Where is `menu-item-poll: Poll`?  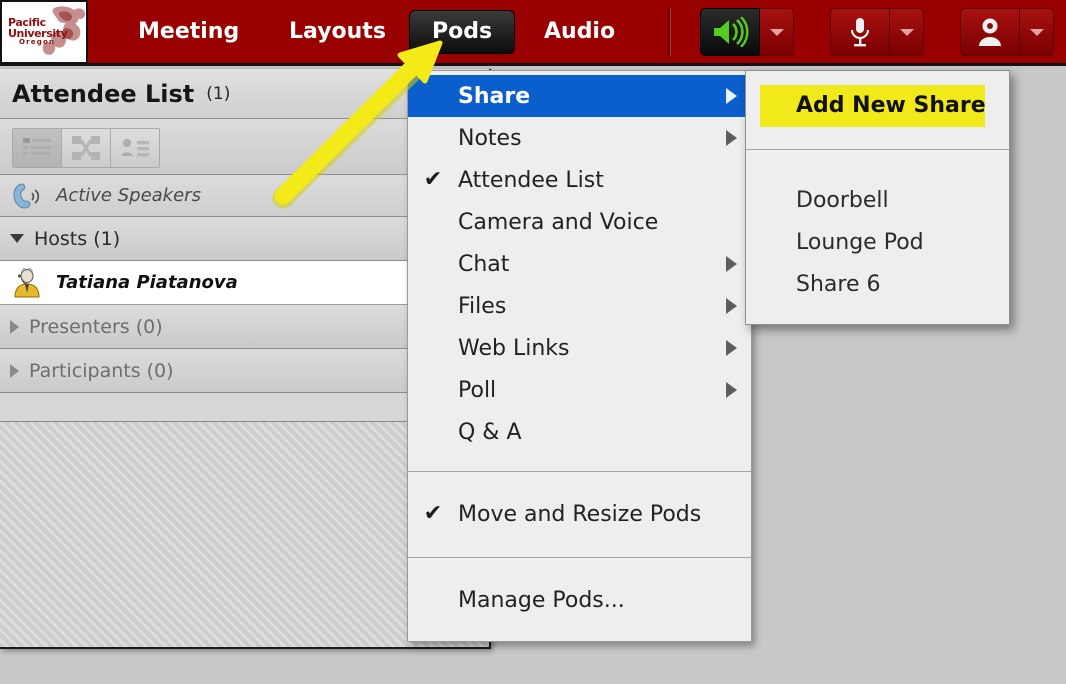 menu-item-poll: Poll is located at coordinates (579, 390).